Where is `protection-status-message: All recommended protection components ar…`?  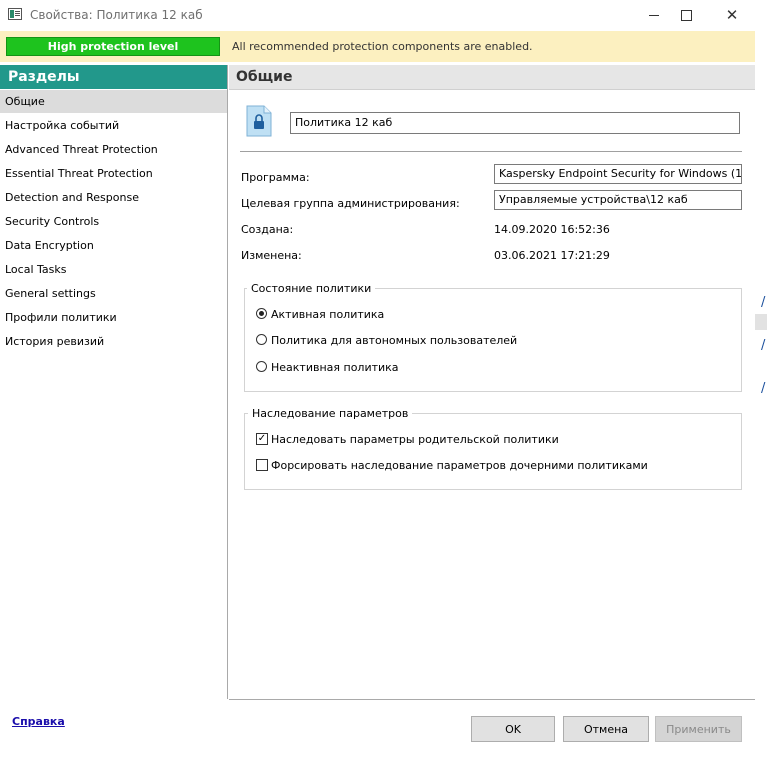 protection-status-message: All recommended protection components ar… is located at coordinates (382, 46).